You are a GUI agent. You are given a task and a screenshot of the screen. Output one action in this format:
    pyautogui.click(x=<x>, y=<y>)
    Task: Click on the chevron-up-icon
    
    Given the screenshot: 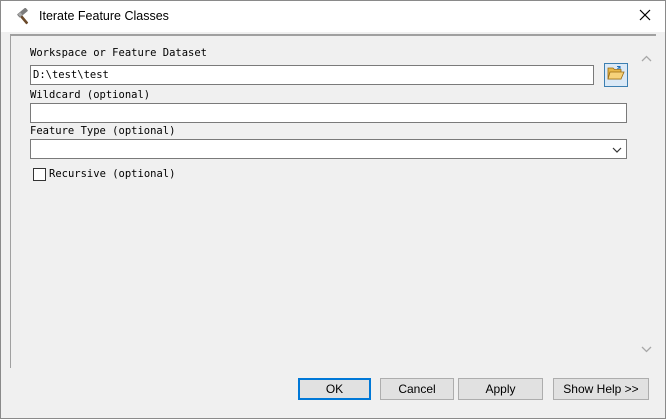 What is the action you would take?
    pyautogui.click(x=646, y=59)
    